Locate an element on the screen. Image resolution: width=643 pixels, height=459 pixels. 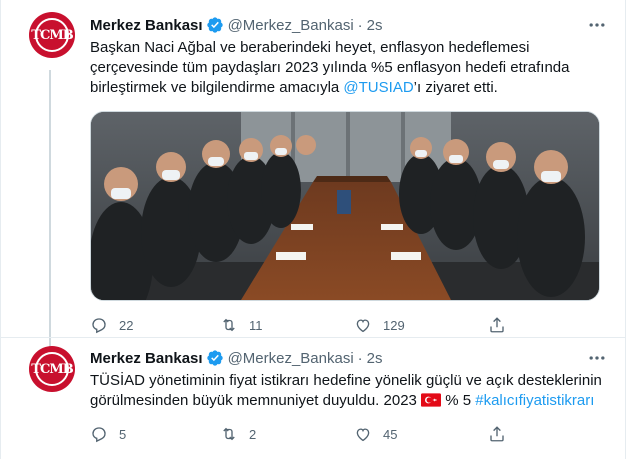
mention-link: @TUSIAD is located at coordinates (378, 87).